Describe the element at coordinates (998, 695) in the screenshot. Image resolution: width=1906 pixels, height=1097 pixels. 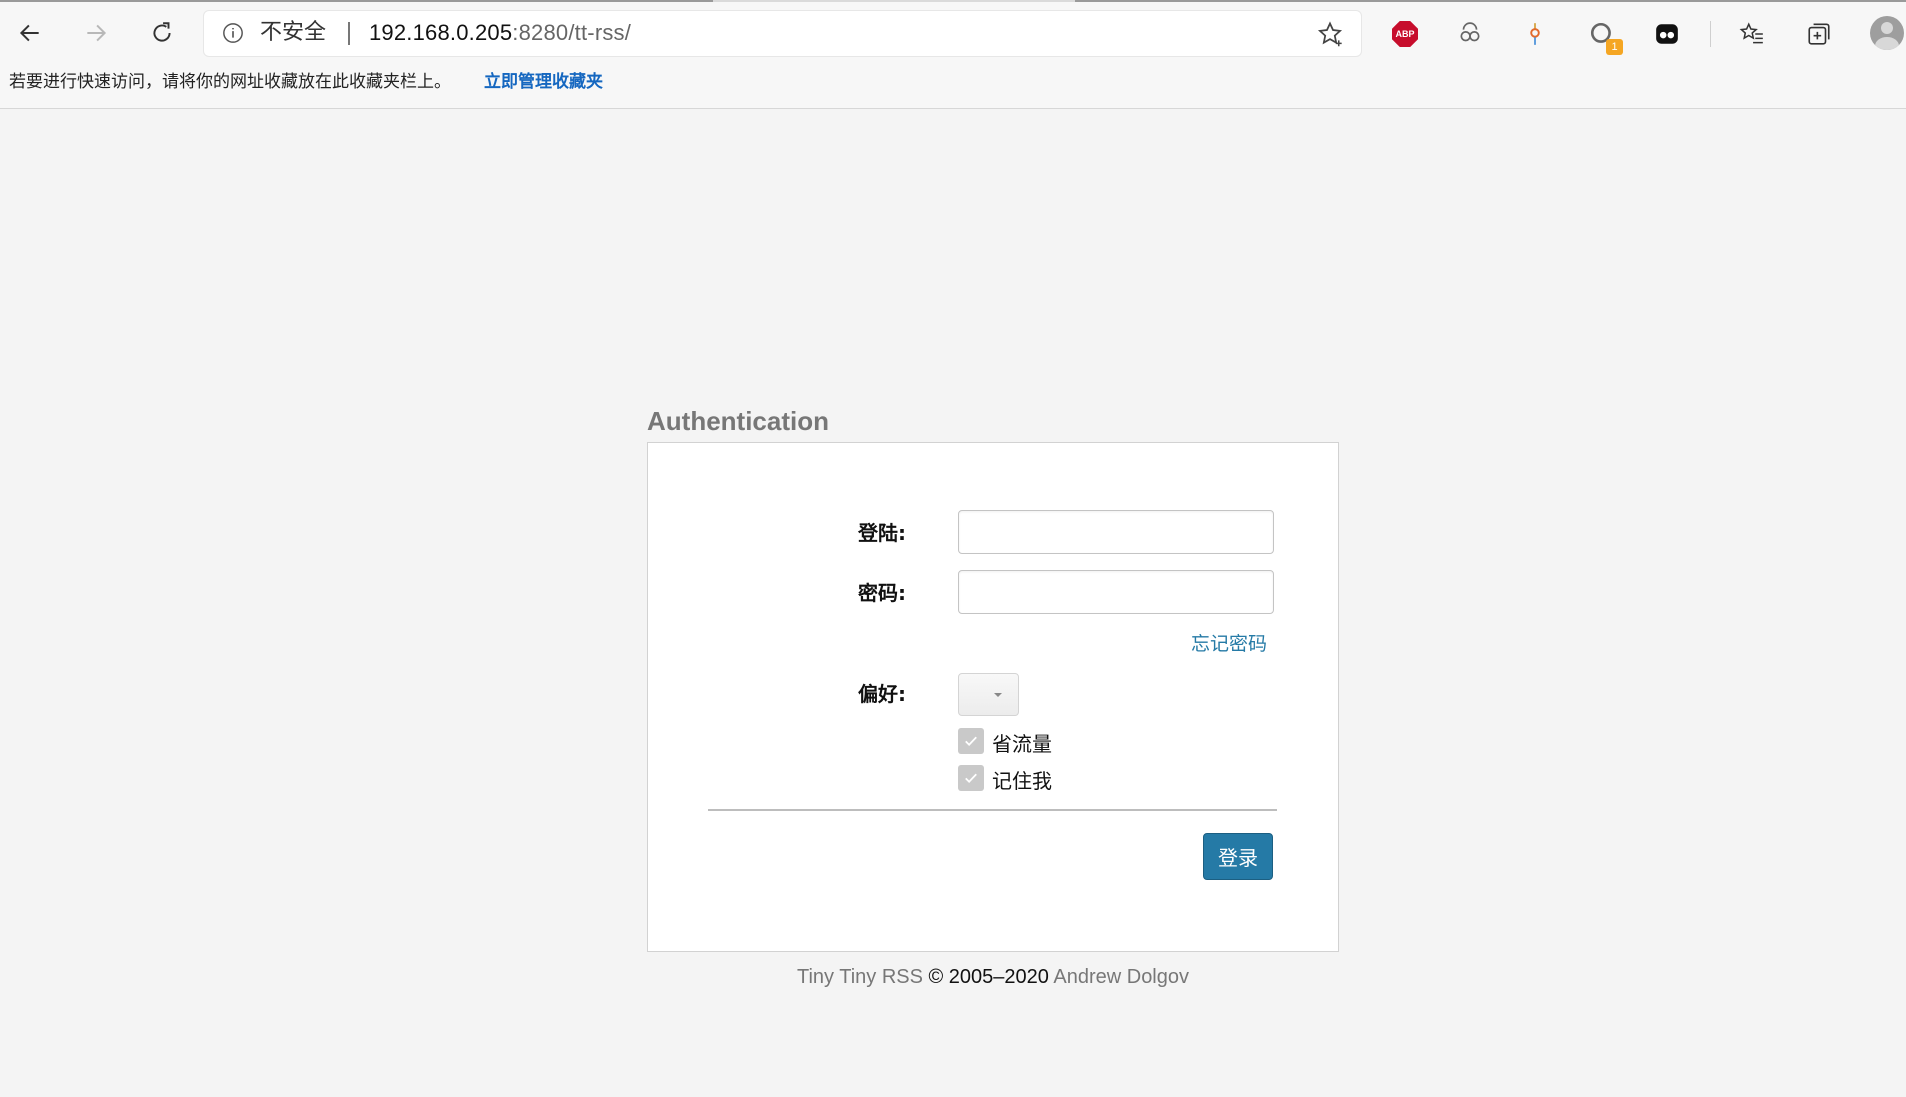
I see `chevron-down-icon` at that location.